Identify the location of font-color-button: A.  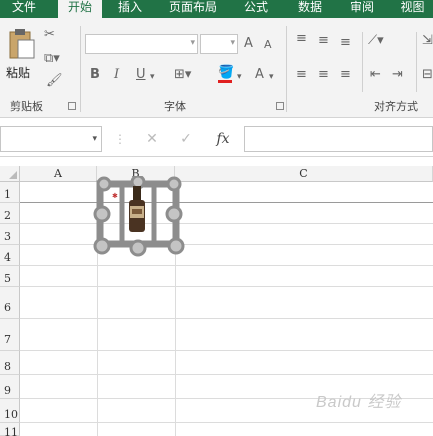
(259, 75).